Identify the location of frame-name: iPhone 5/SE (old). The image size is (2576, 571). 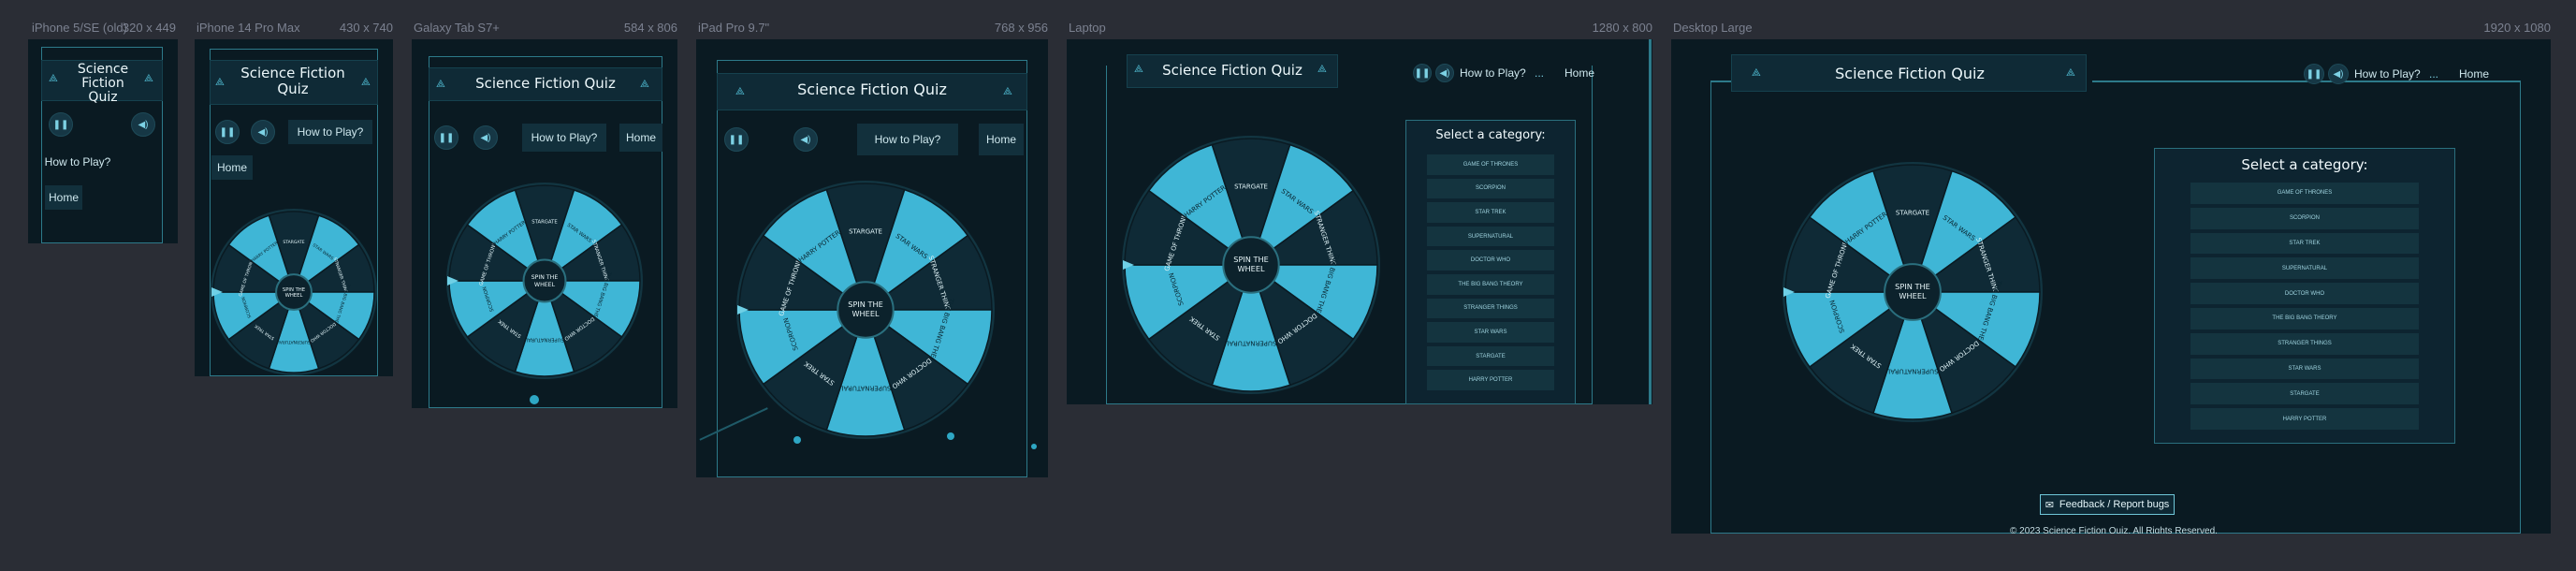
(79, 28).